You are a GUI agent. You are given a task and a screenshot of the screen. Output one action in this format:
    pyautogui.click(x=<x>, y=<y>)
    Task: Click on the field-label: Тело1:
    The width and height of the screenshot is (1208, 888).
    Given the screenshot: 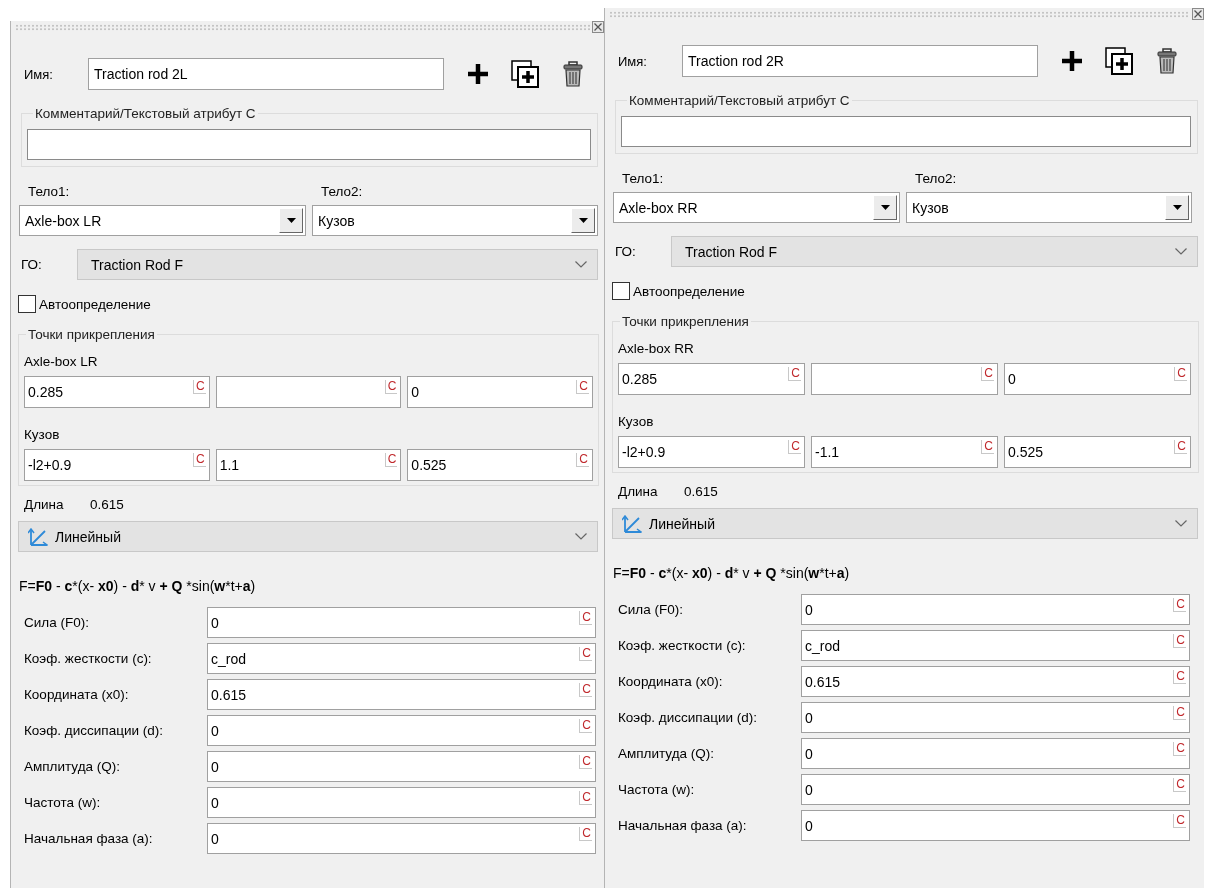 What is the action you would take?
    pyautogui.click(x=49, y=191)
    